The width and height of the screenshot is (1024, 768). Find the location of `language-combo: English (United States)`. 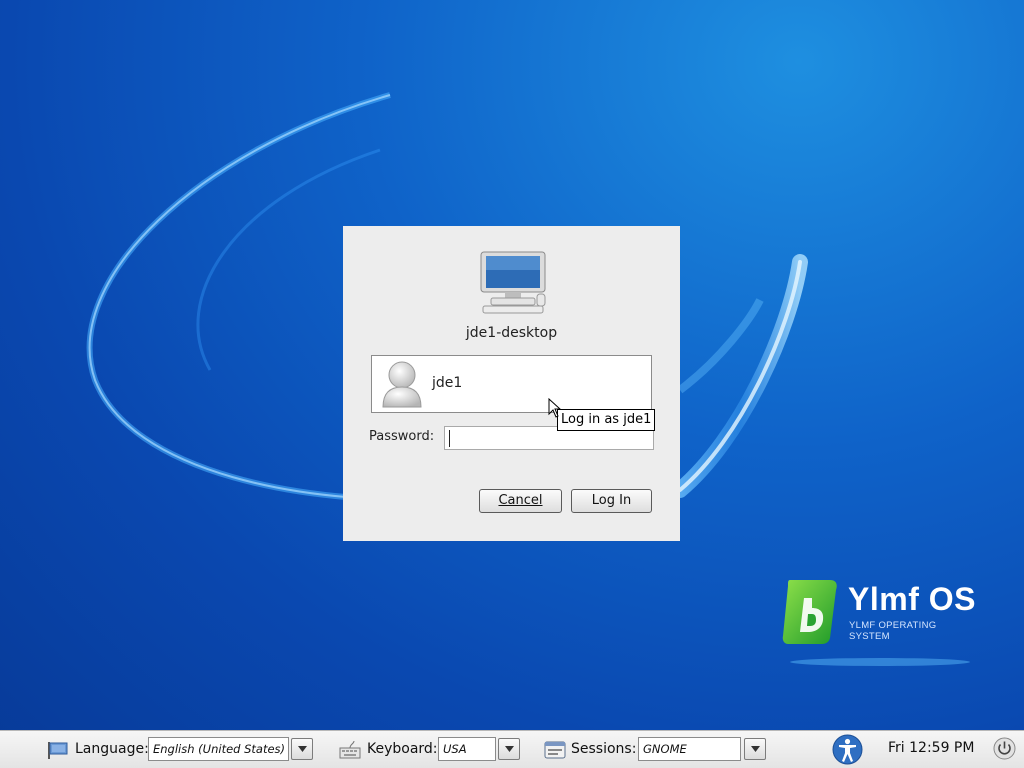

language-combo: English (United States) is located at coordinates (218, 749).